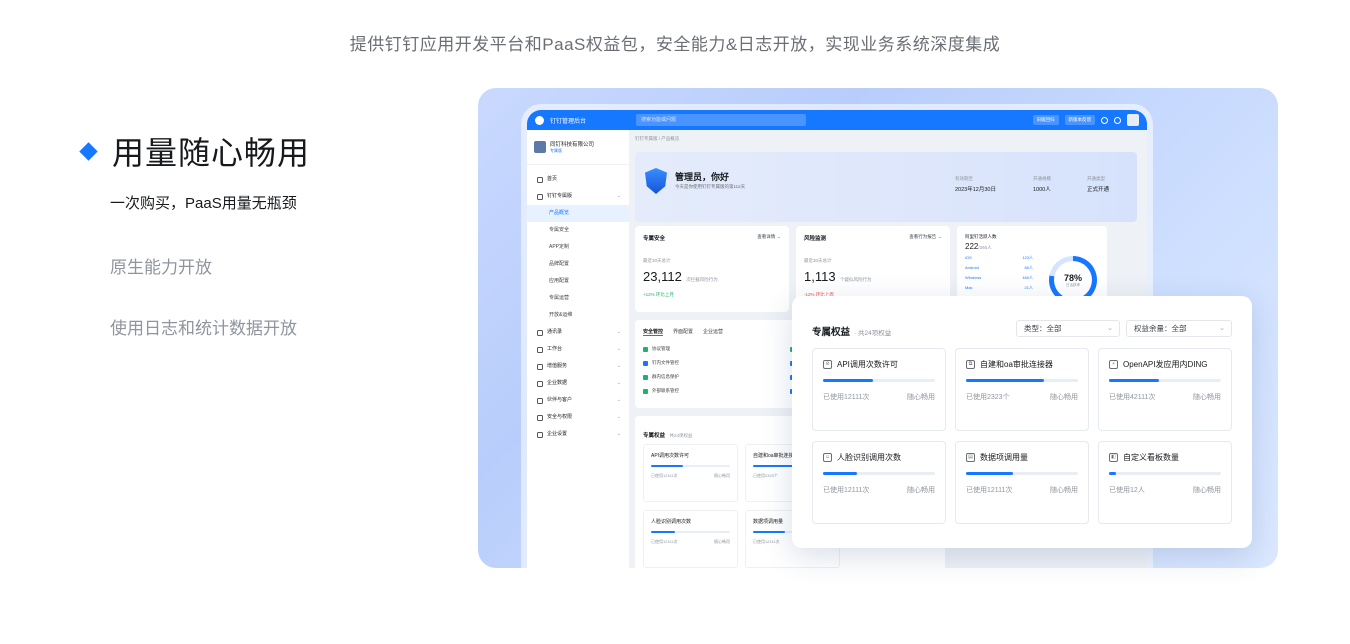 The width and height of the screenshot is (1350, 644). What do you see at coordinates (653, 332) in the screenshot?
I see `tab-security: 安全管控` at bounding box center [653, 332].